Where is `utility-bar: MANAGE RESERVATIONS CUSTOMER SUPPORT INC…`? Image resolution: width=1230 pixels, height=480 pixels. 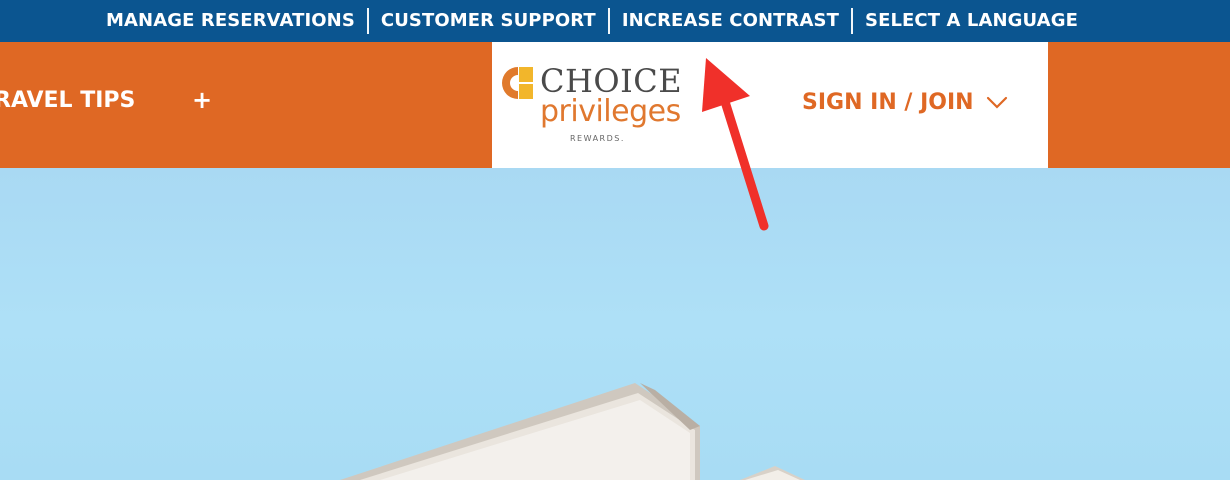
utility-bar: MANAGE RESERVATIONS CUSTOMER SUPPORT INC… is located at coordinates (615, 21).